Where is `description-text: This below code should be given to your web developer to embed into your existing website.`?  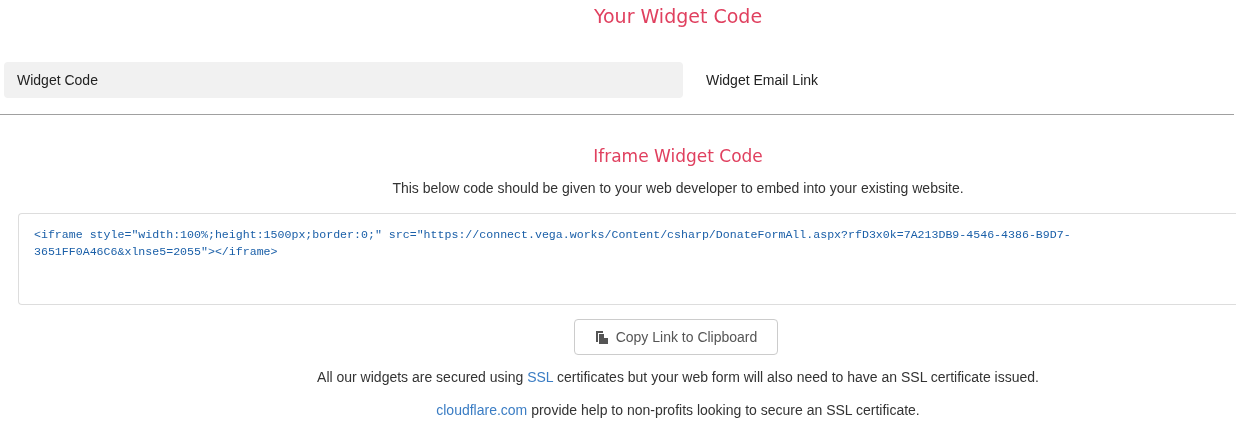 description-text: This below code should be given to your web developer to embed into your existing website. is located at coordinates (678, 188).